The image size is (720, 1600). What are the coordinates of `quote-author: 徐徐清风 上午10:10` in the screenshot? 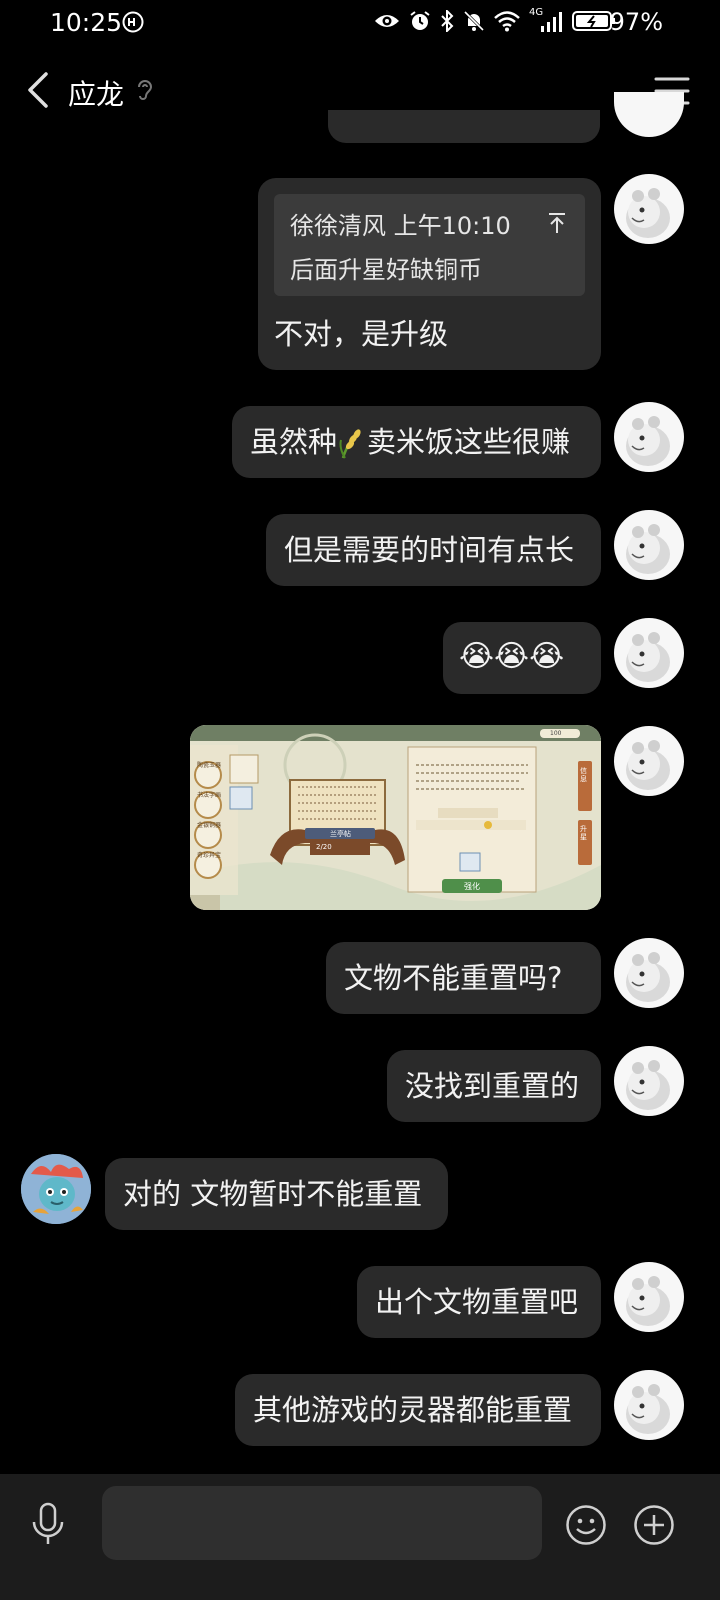 It's located at (400, 226).